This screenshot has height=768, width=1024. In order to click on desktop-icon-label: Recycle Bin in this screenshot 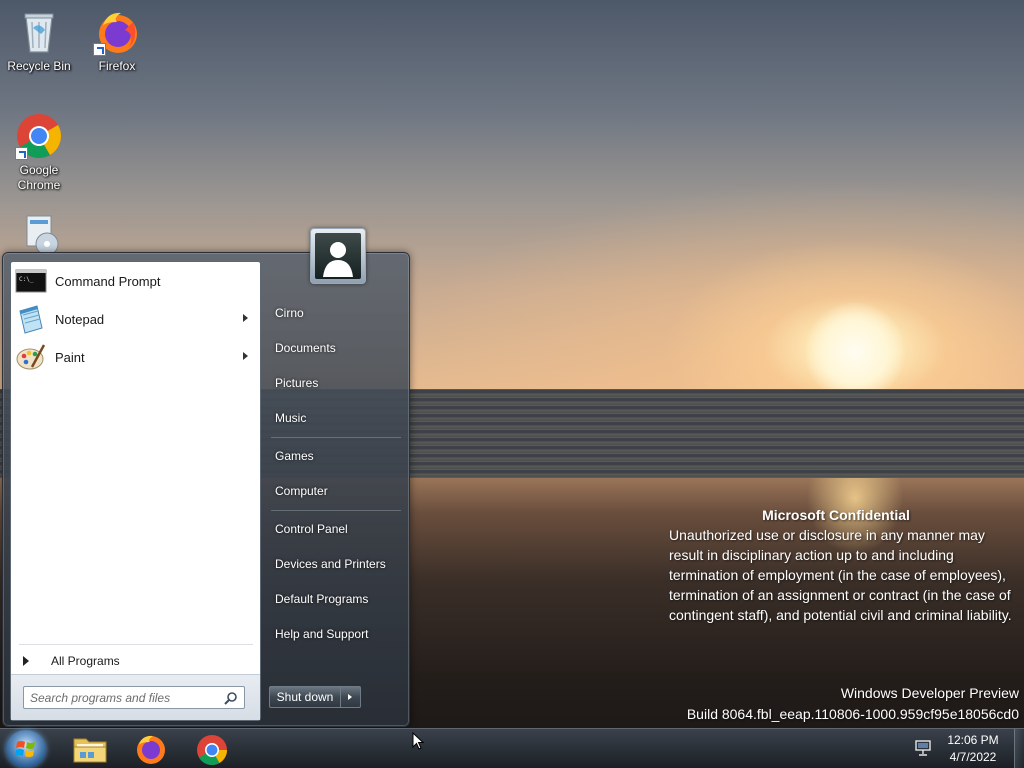, I will do `click(39, 66)`.